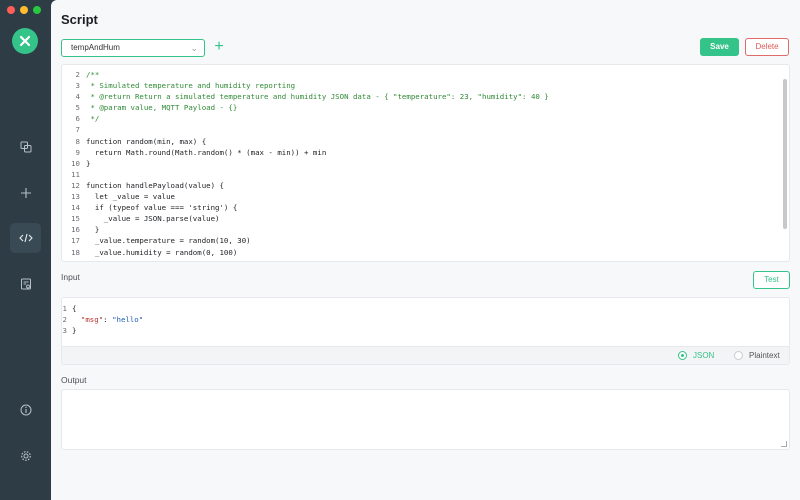 This screenshot has height=500, width=800. I want to click on test-button: Test, so click(771, 280).